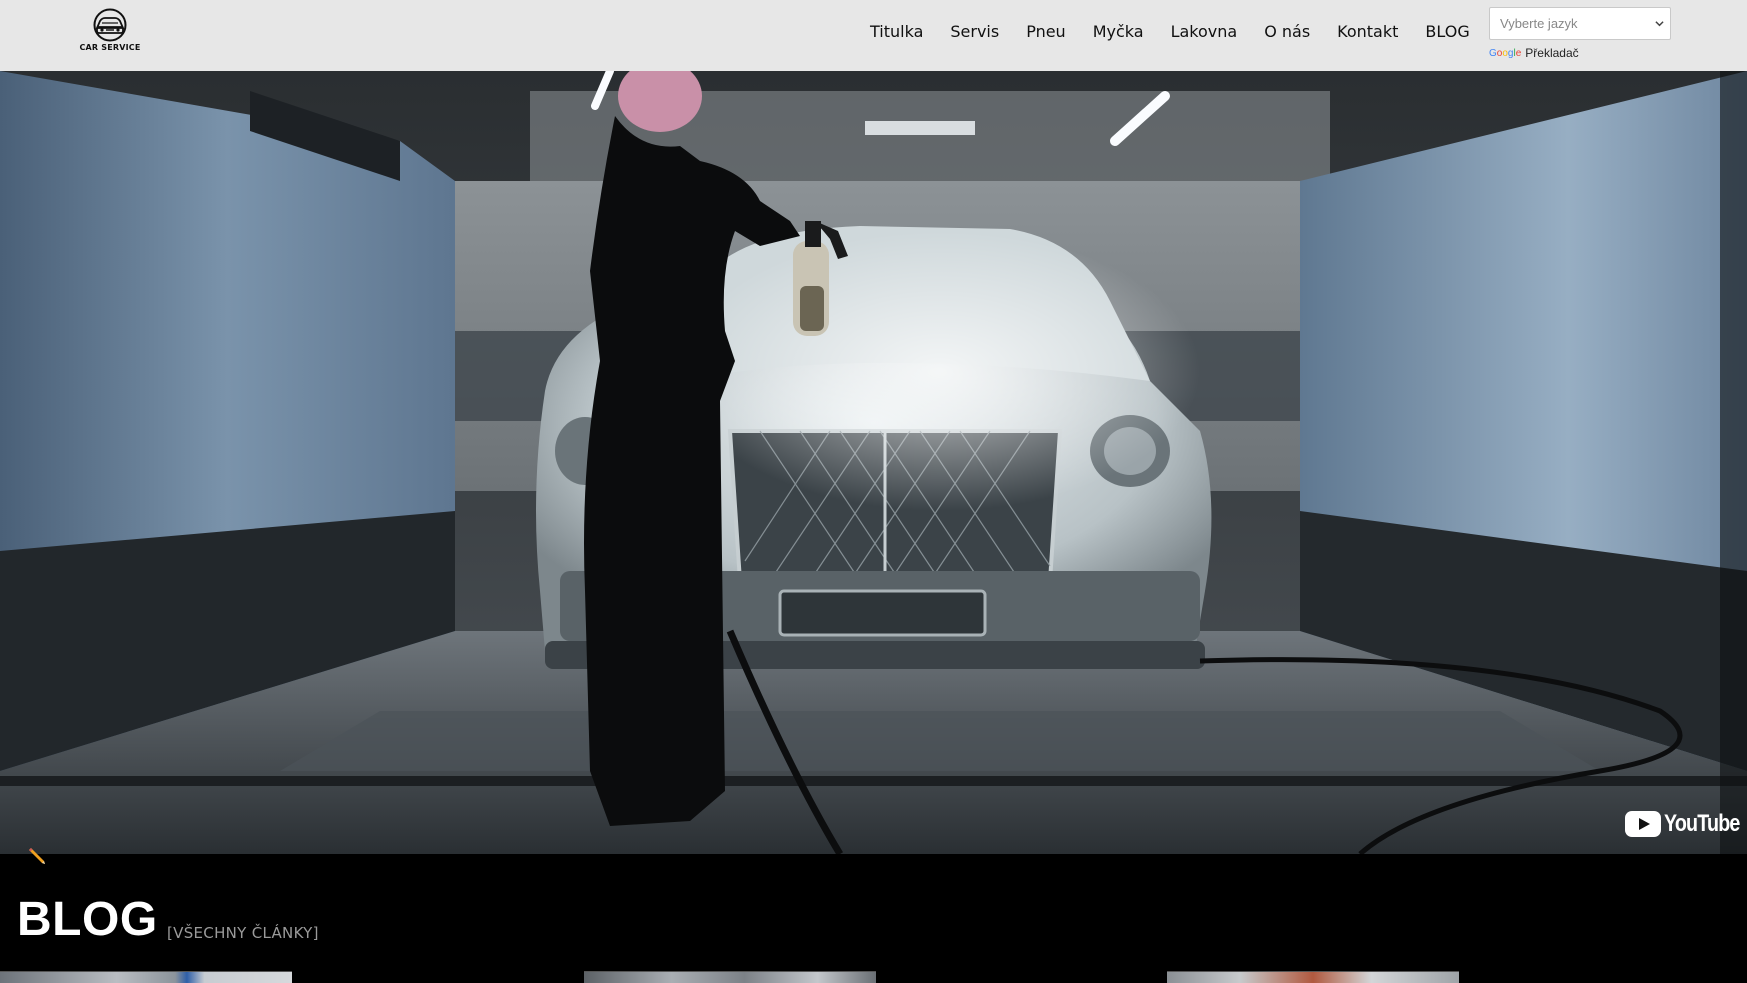 The width and height of the screenshot is (1747, 983). What do you see at coordinates (1367, 32) in the screenshot?
I see `nav-item-kontakt: Kontakt` at bounding box center [1367, 32].